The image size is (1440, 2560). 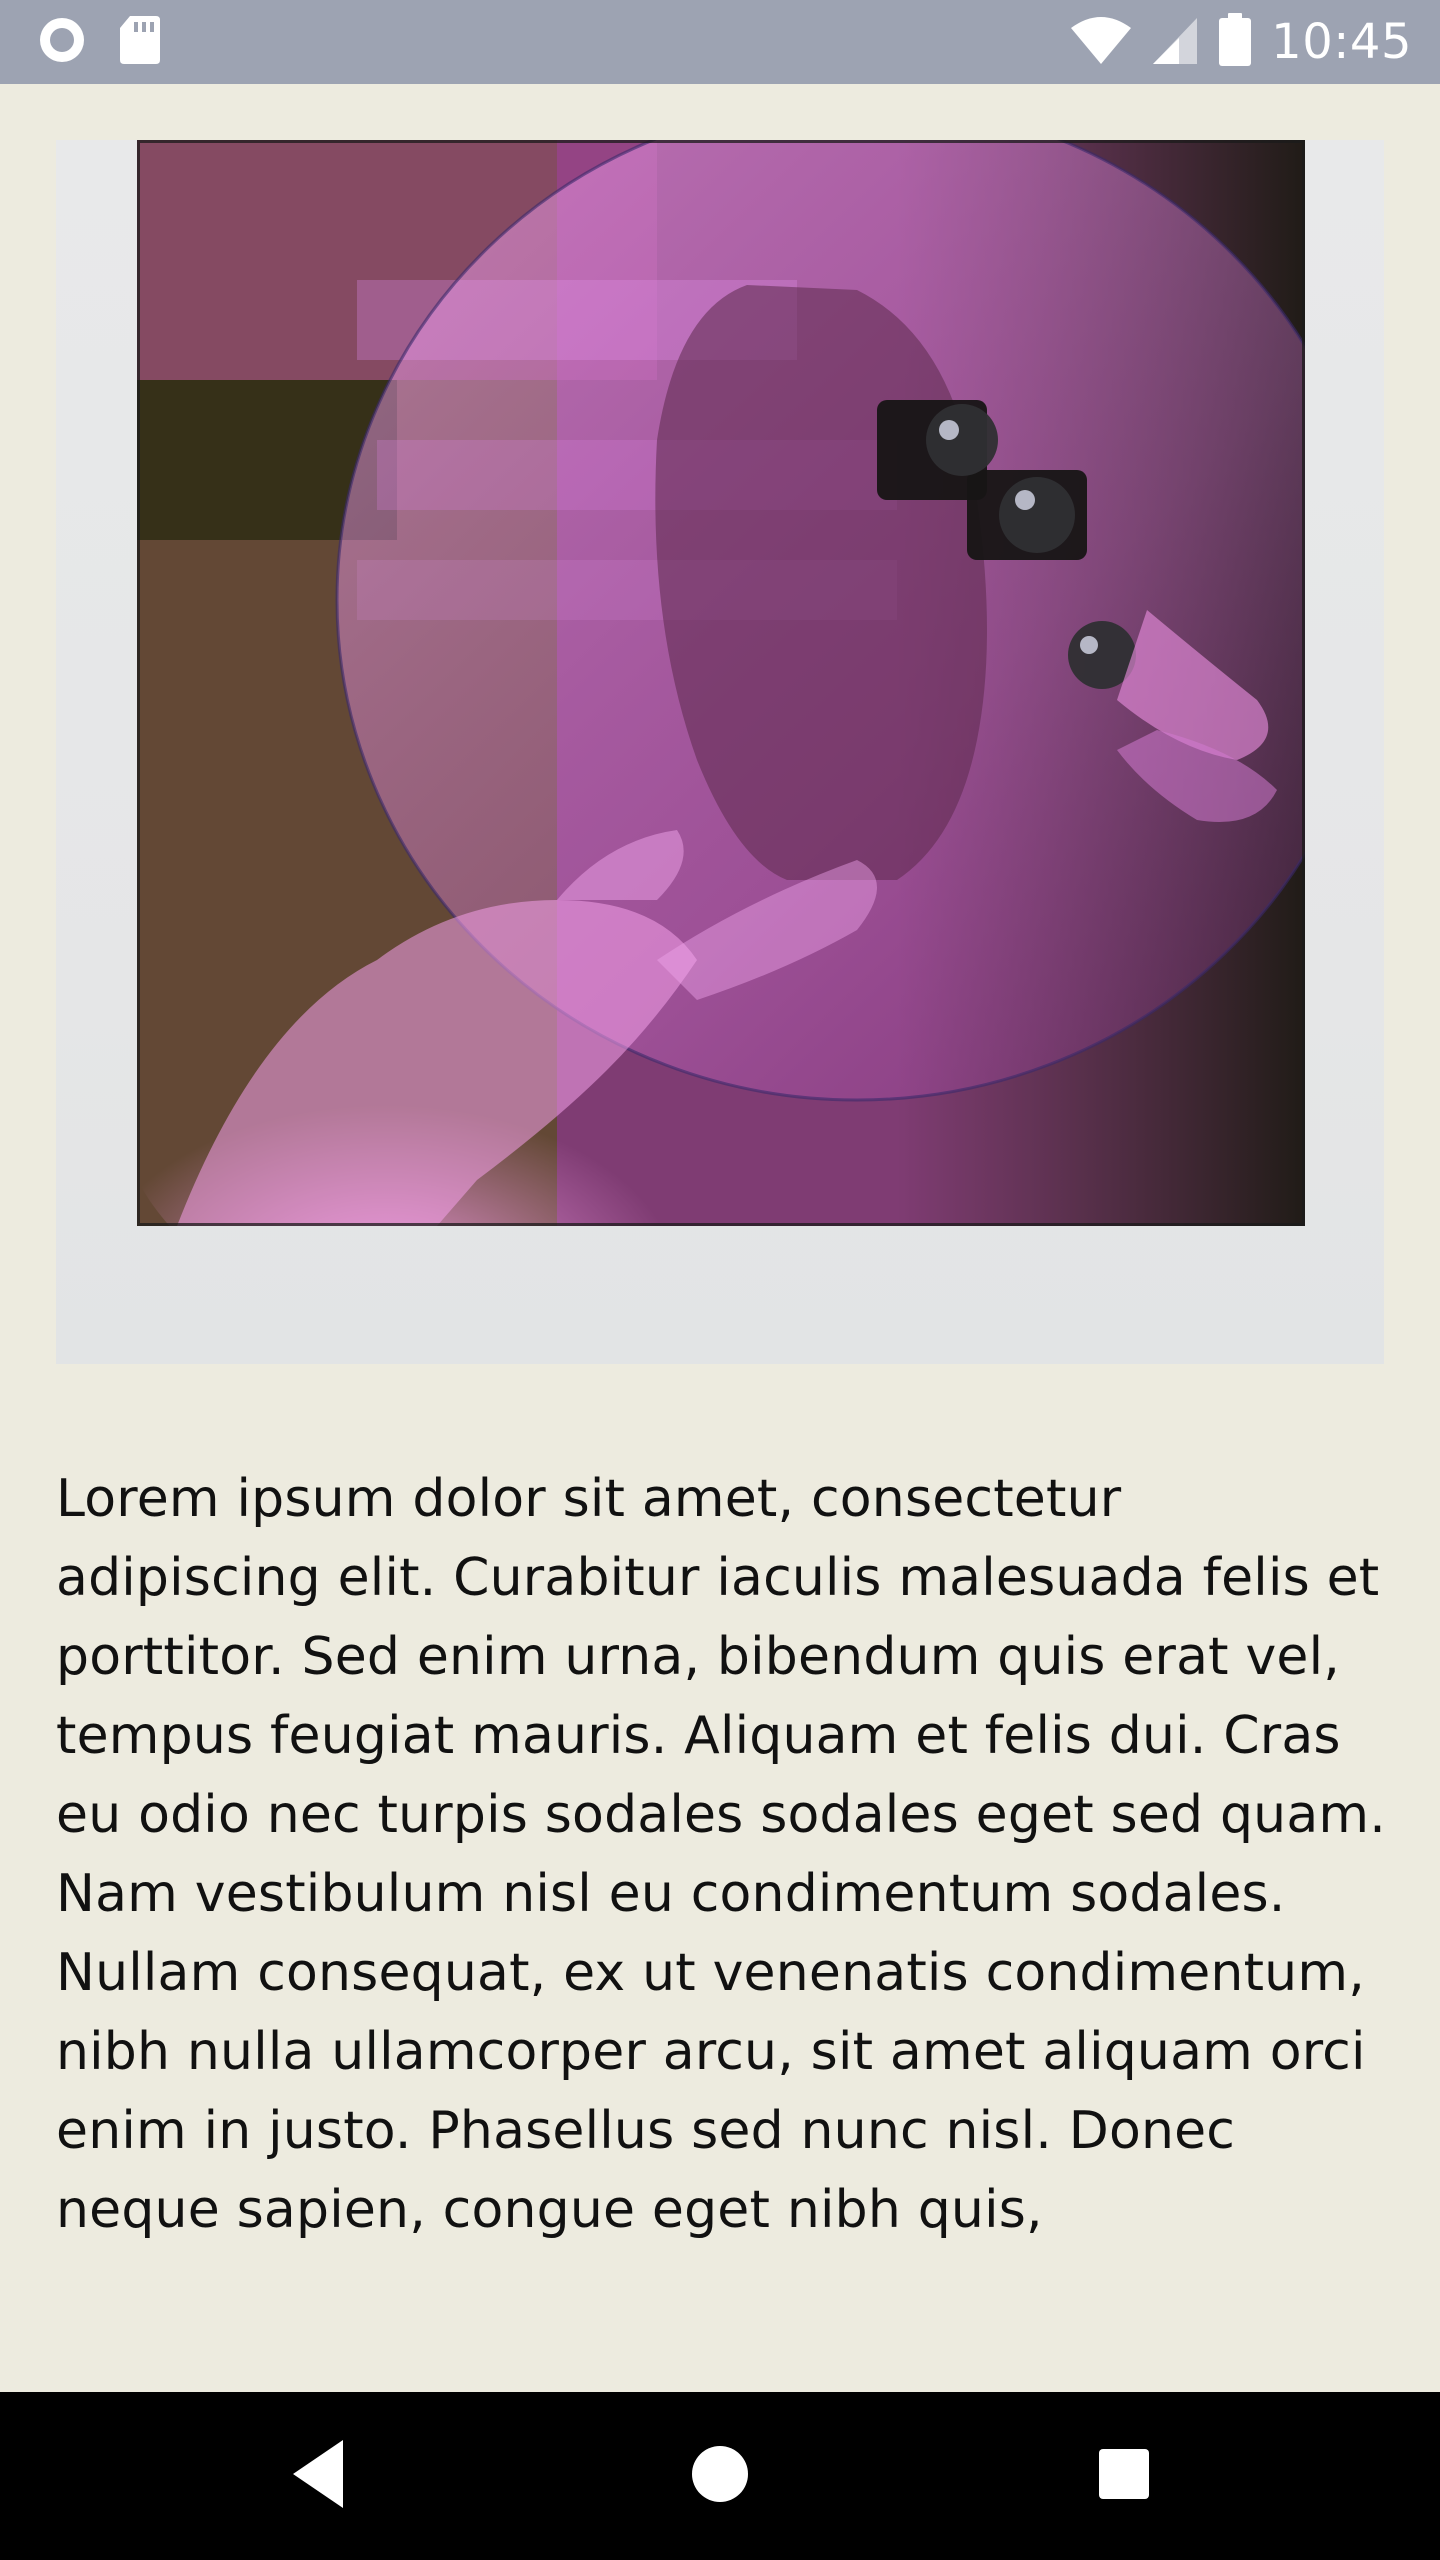 I want to click on recents-button, so click(x=1124, y=2476).